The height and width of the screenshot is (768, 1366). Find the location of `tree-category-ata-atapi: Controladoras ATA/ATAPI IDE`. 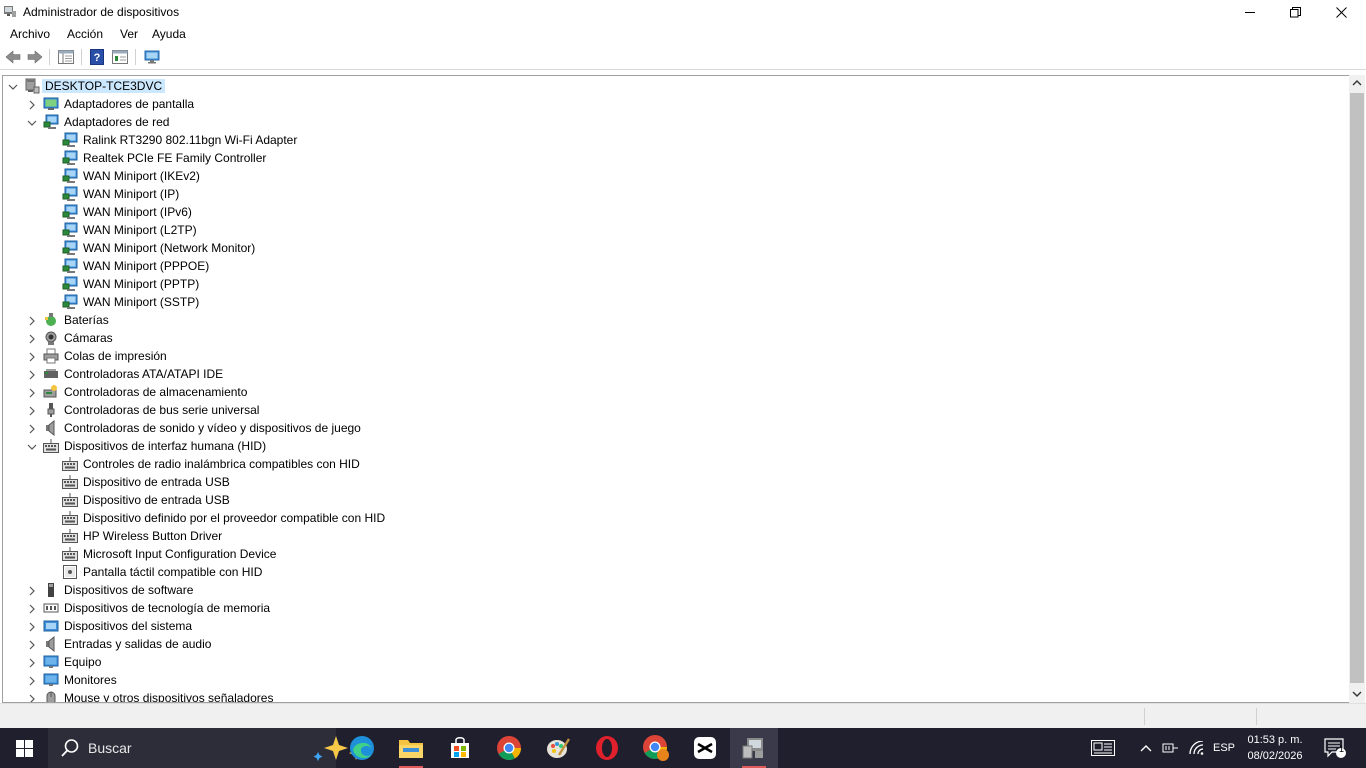

tree-category-ata-atapi: Controladoras ATA/ATAPI IDE is located at coordinates (676, 374).